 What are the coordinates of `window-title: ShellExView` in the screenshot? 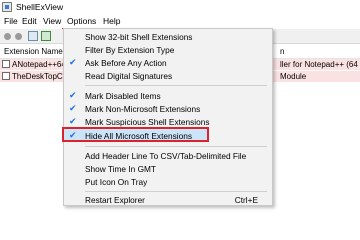 It's located at (40, 7).